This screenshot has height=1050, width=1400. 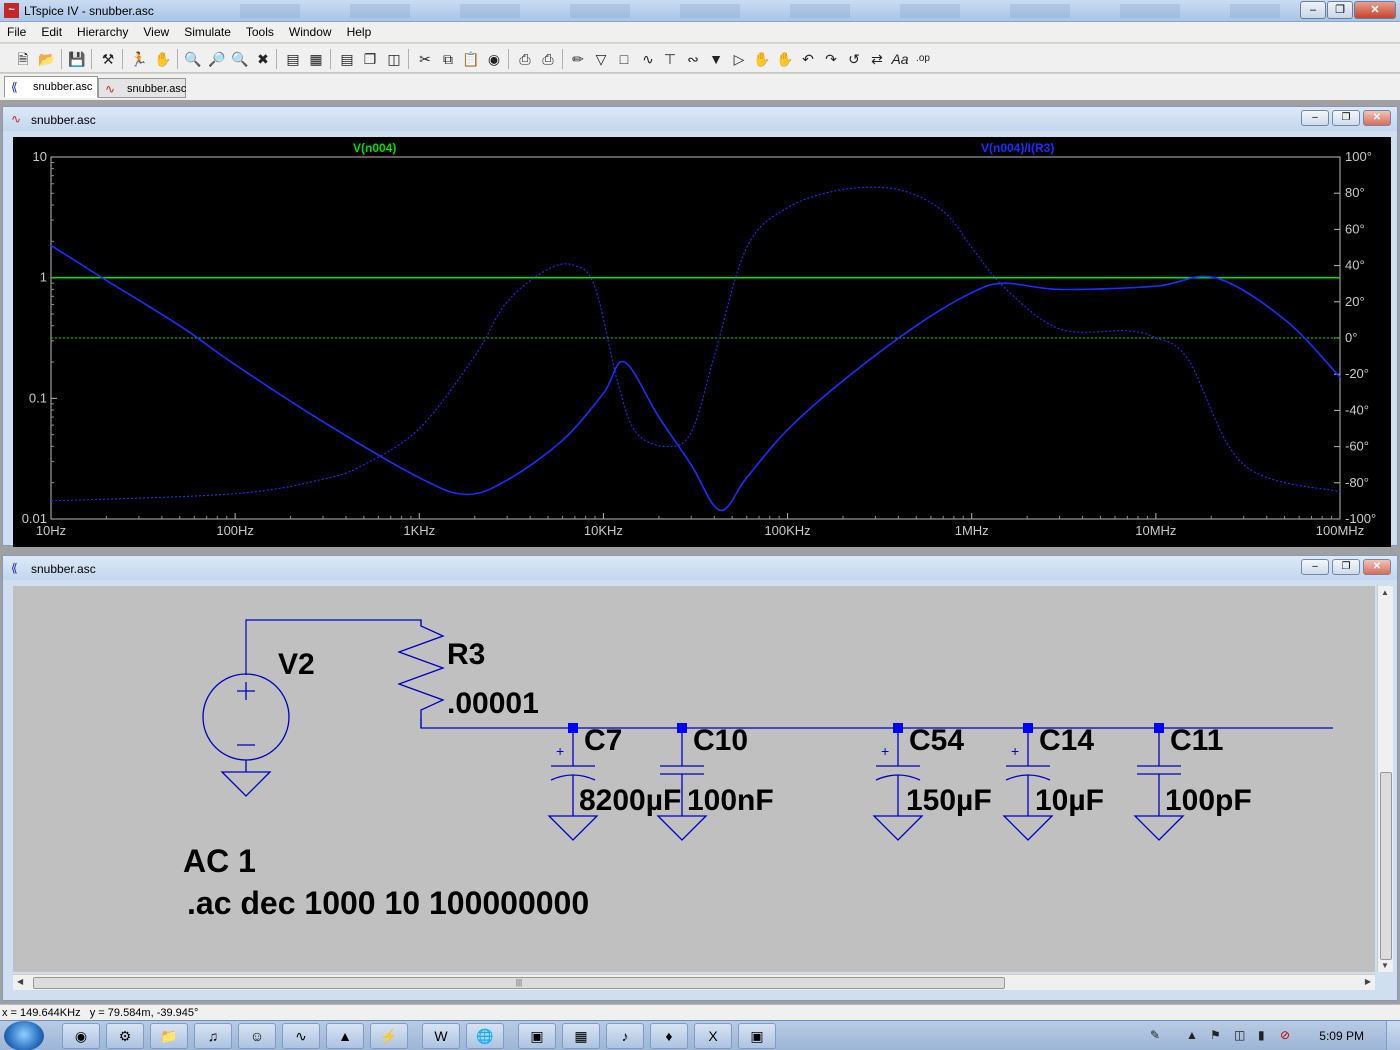 I want to click on copy-icon: ⧉, so click(x=448, y=59).